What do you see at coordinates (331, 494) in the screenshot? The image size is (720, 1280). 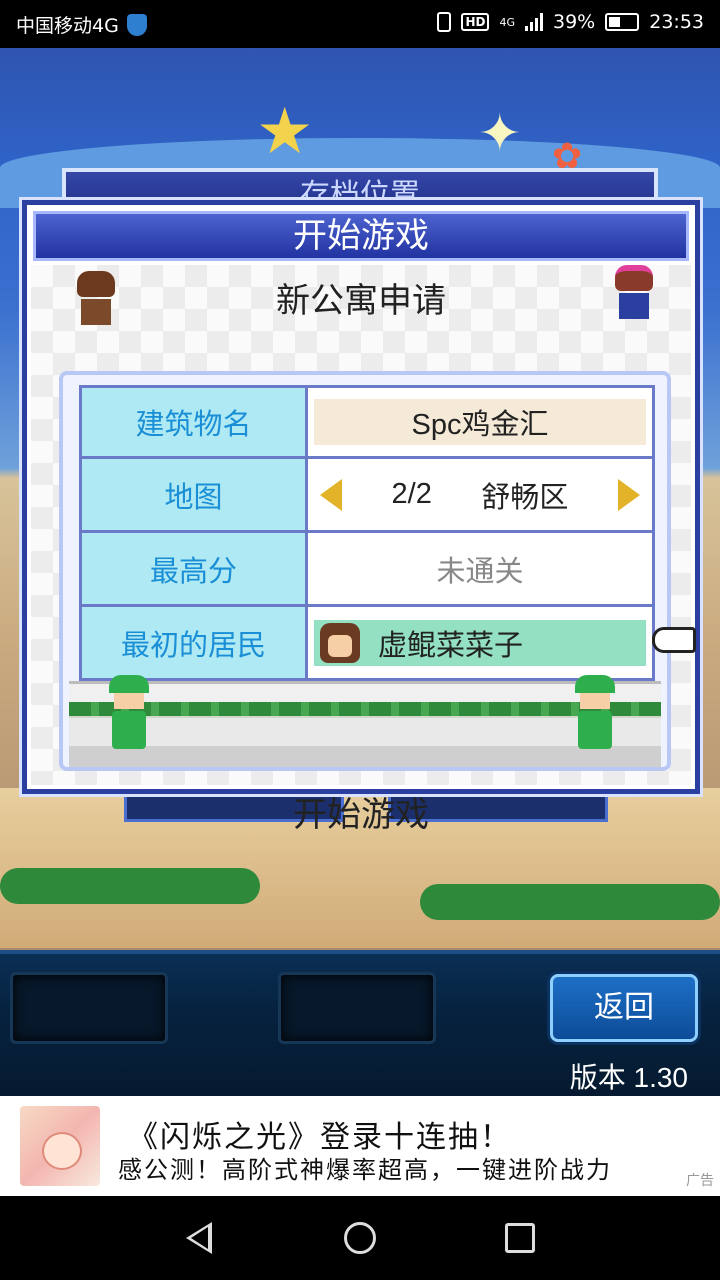 I see `map-prev-arrow-icon` at bounding box center [331, 494].